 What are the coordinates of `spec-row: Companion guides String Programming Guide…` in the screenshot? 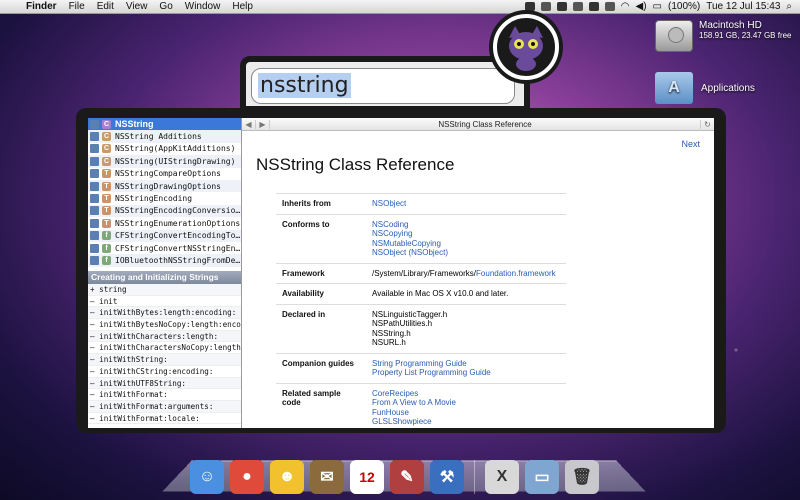 It's located at (421, 367).